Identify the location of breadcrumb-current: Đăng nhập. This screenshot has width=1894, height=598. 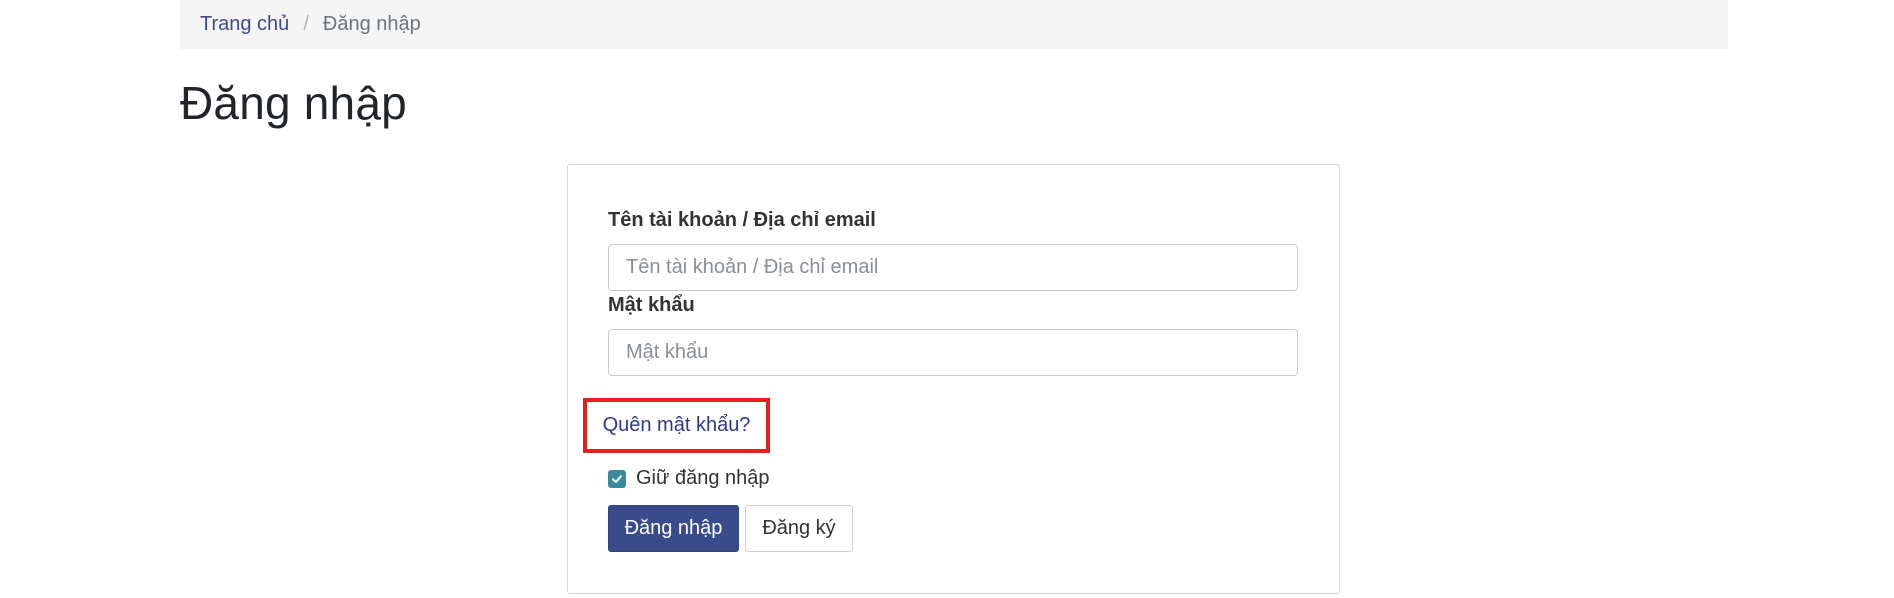
(371, 24).